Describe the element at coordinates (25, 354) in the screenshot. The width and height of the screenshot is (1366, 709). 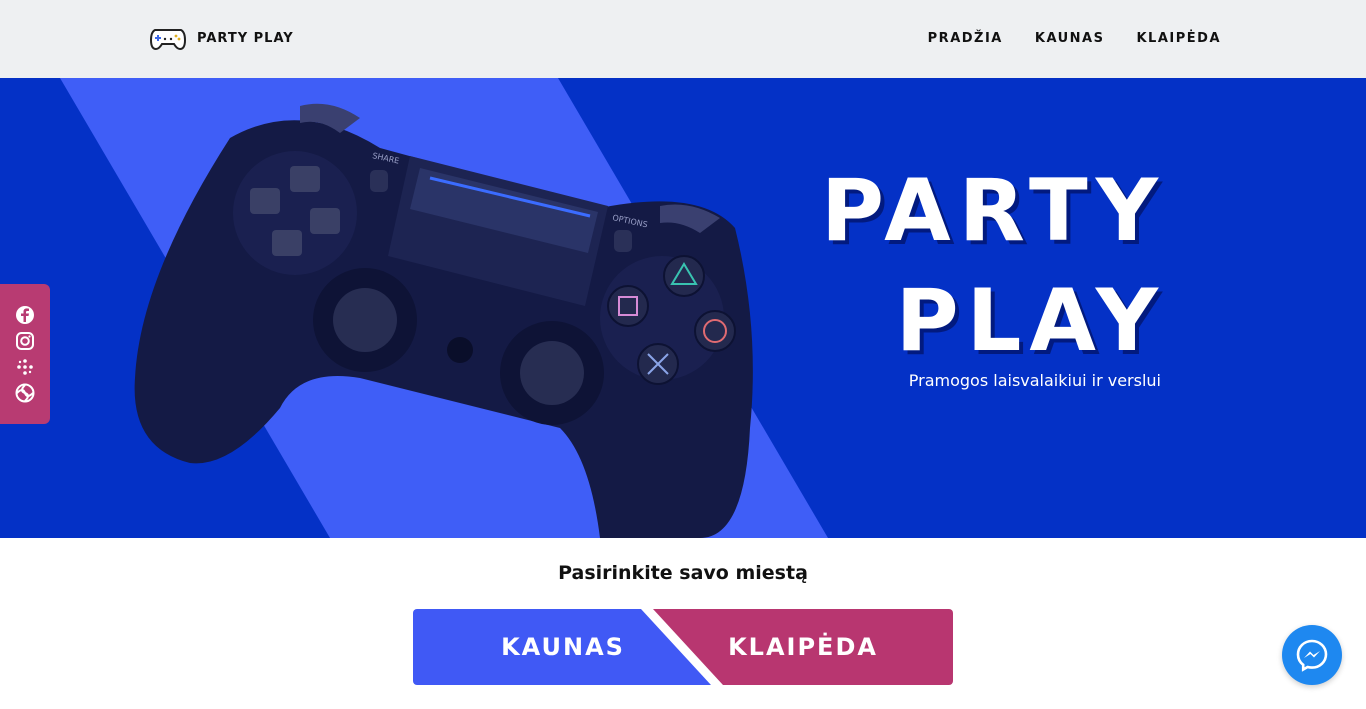
I see `social-sidebar` at that location.